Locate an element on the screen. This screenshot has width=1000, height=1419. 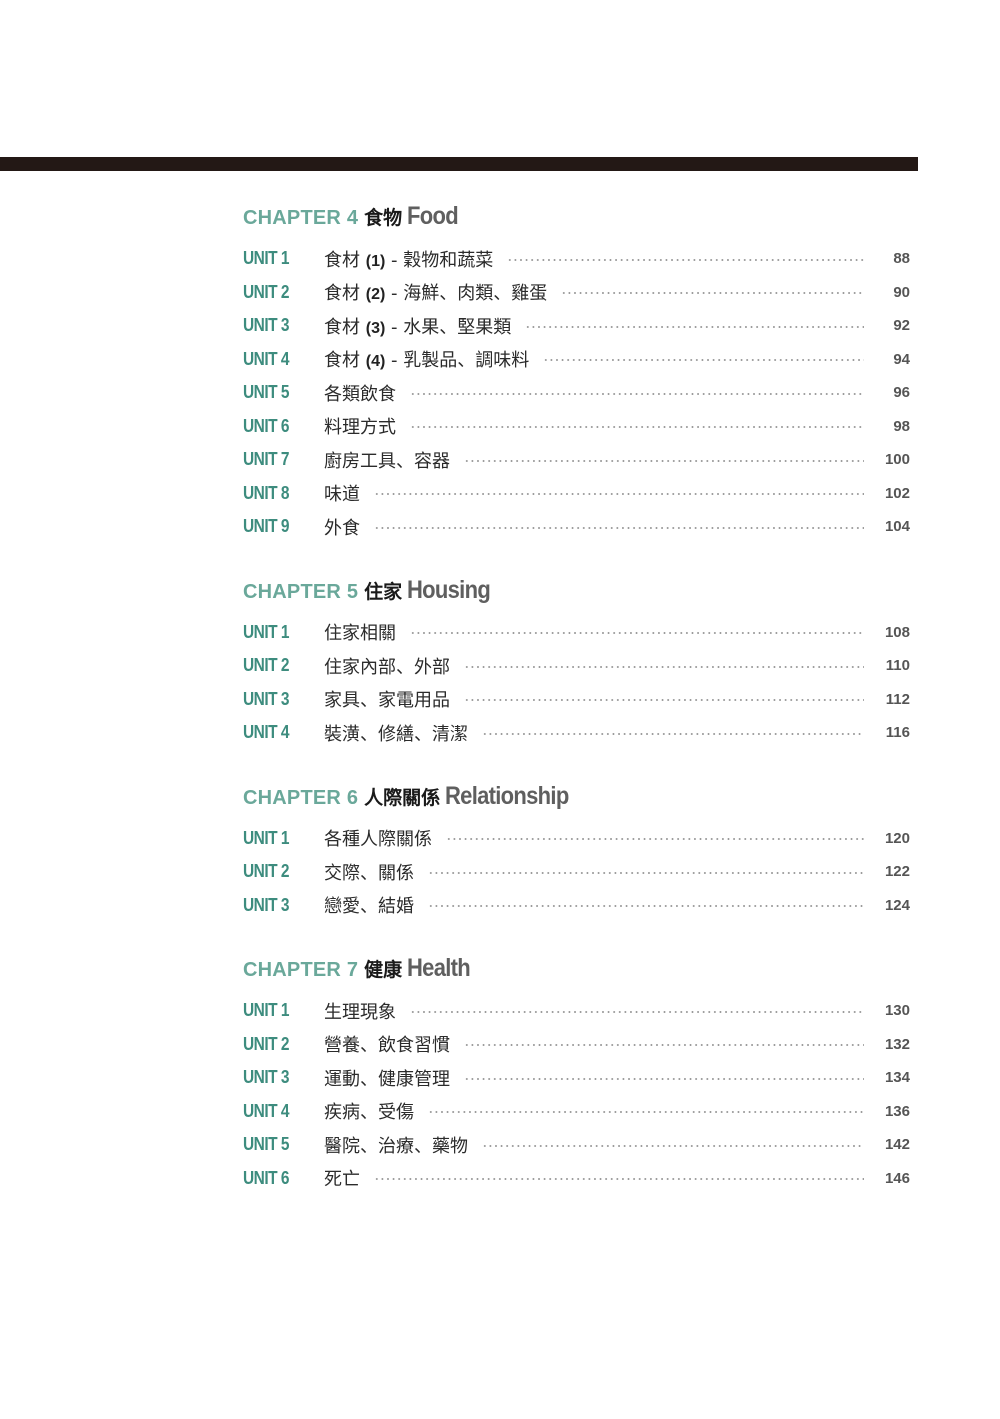
toc-entry: UNIT 2 交際、關係 122 is located at coordinates (576, 872).